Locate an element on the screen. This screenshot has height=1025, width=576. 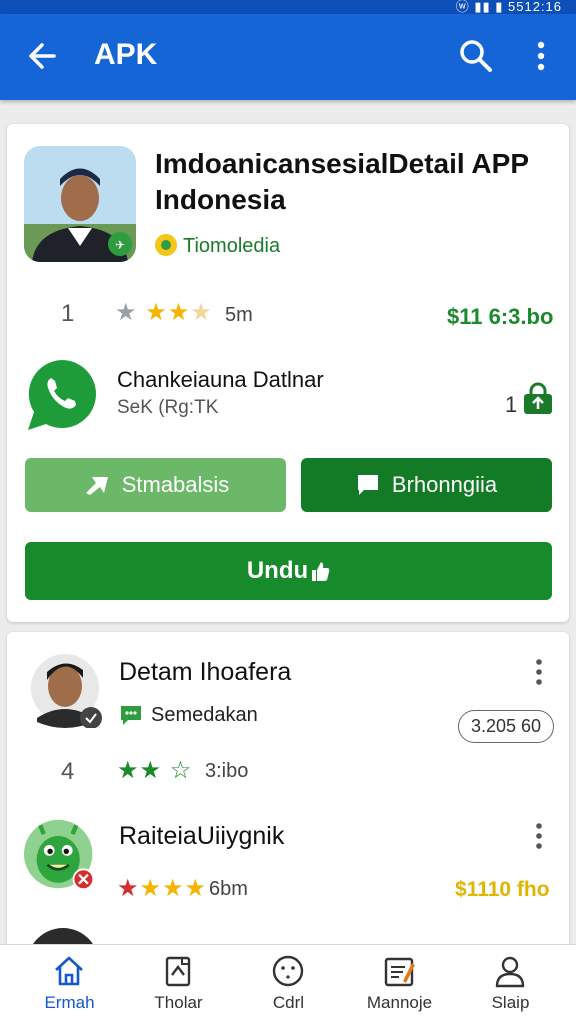
rating-stars: ★★ ☆ is located at coordinates (155, 770).